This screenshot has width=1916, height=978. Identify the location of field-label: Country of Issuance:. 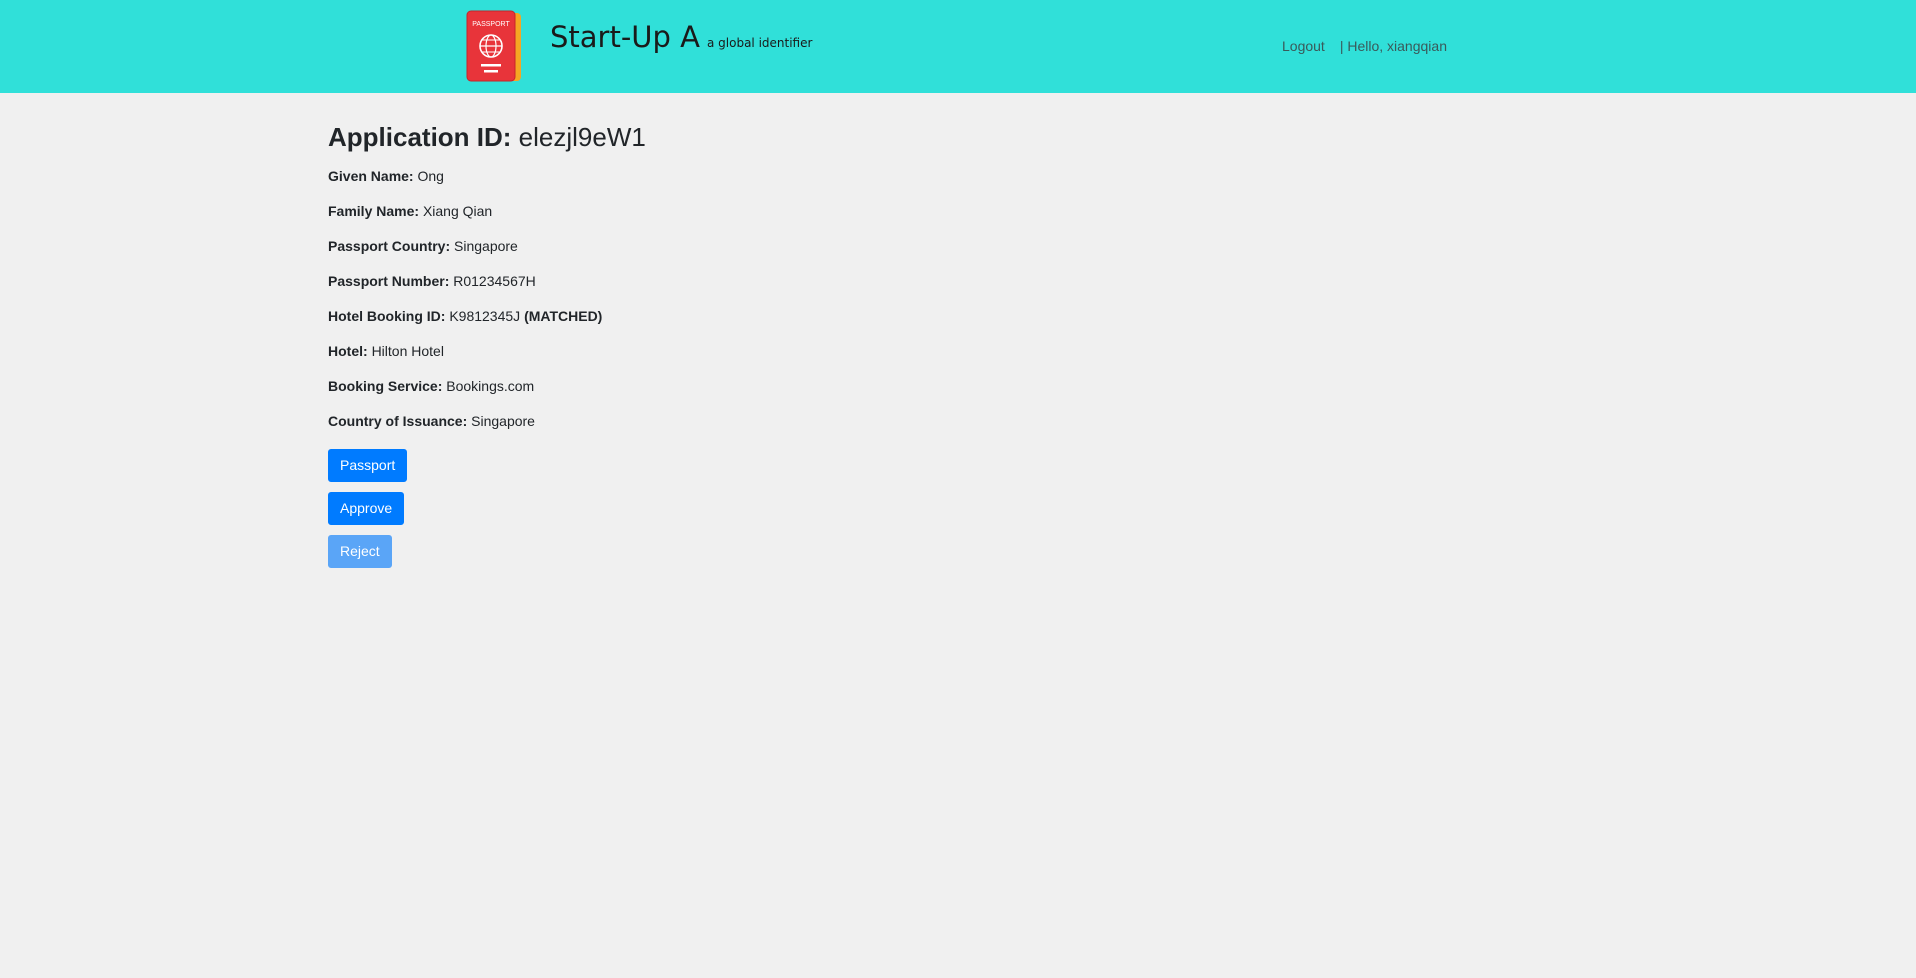
(398, 421).